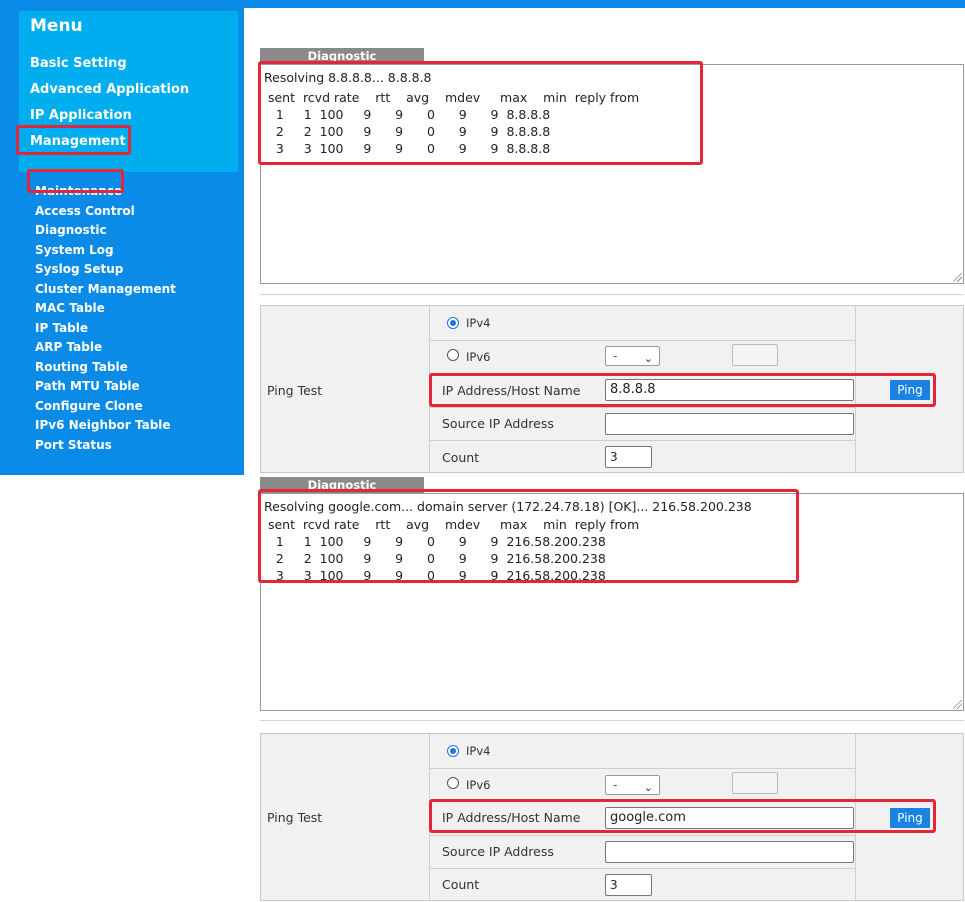 This screenshot has width=965, height=902. Describe the element at coordinates (105, 426) in the screenshot. I see `submenu-ipv6-neighbor-table: IPv6 Neighbor Table` at that location.